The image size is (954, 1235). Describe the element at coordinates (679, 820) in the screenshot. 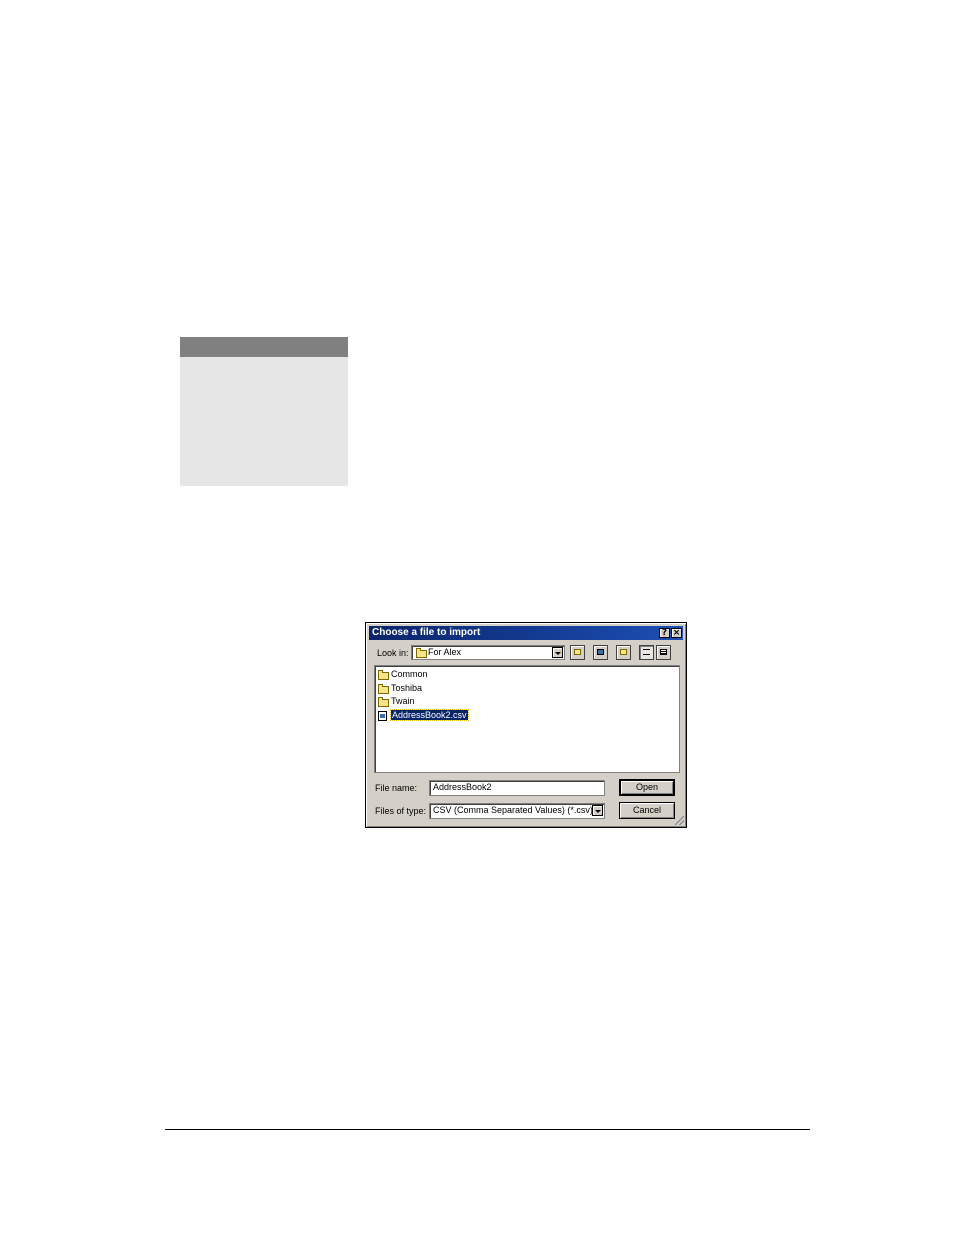

I see `resize-grip-icon` at that location.